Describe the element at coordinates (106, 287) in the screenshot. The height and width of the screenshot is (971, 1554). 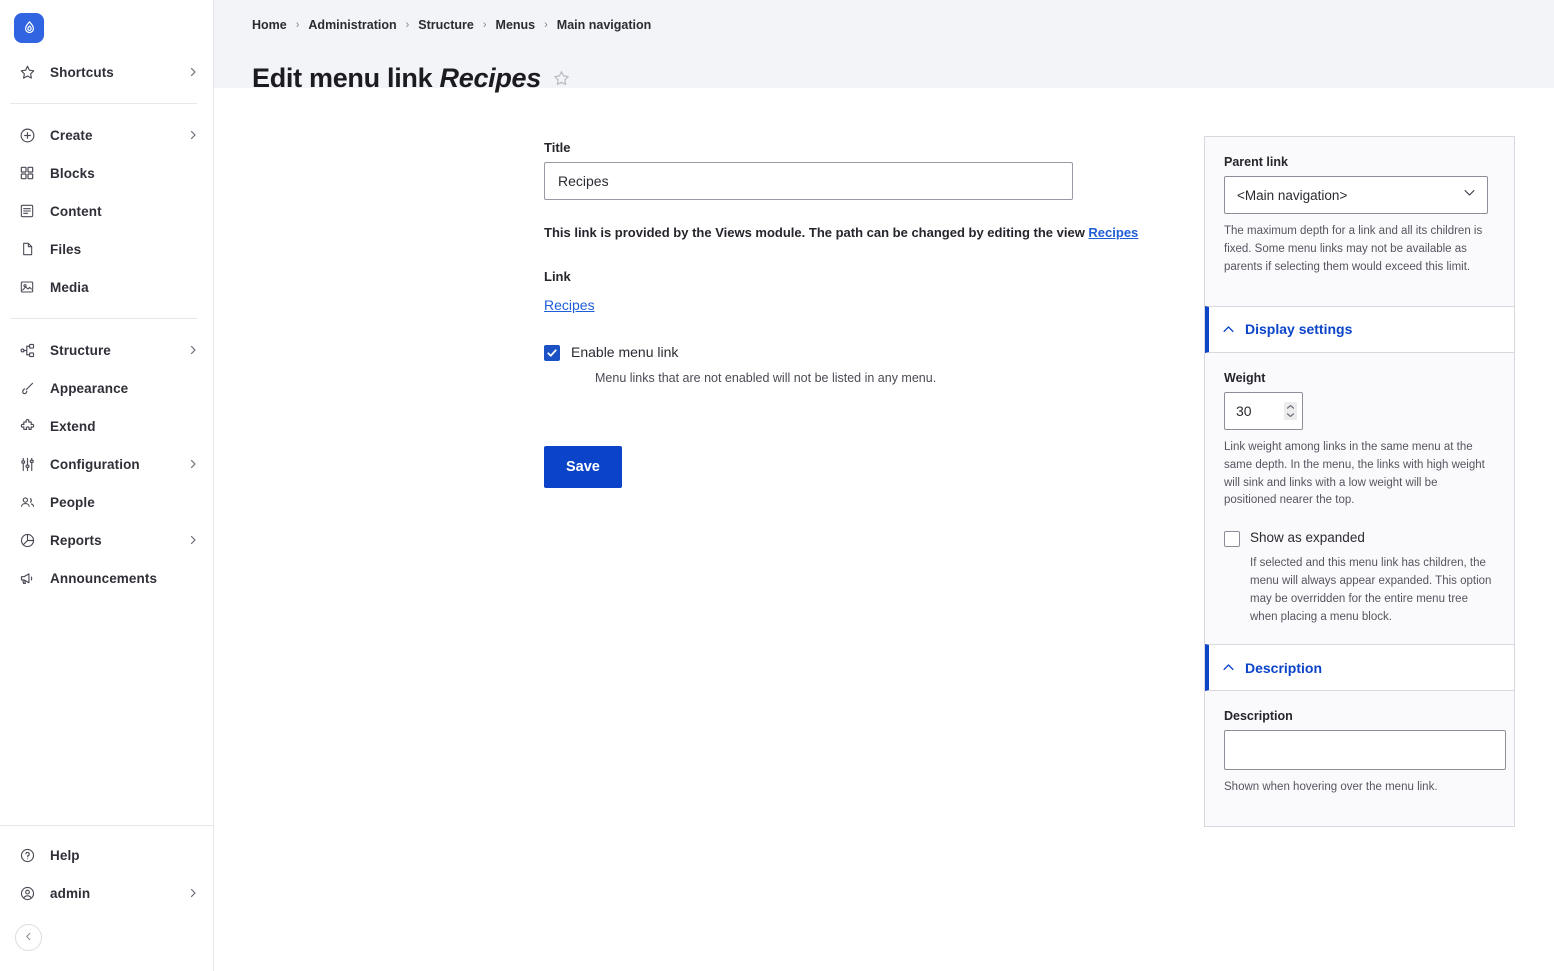
I see `sidebar-item-media: Media` at that location.